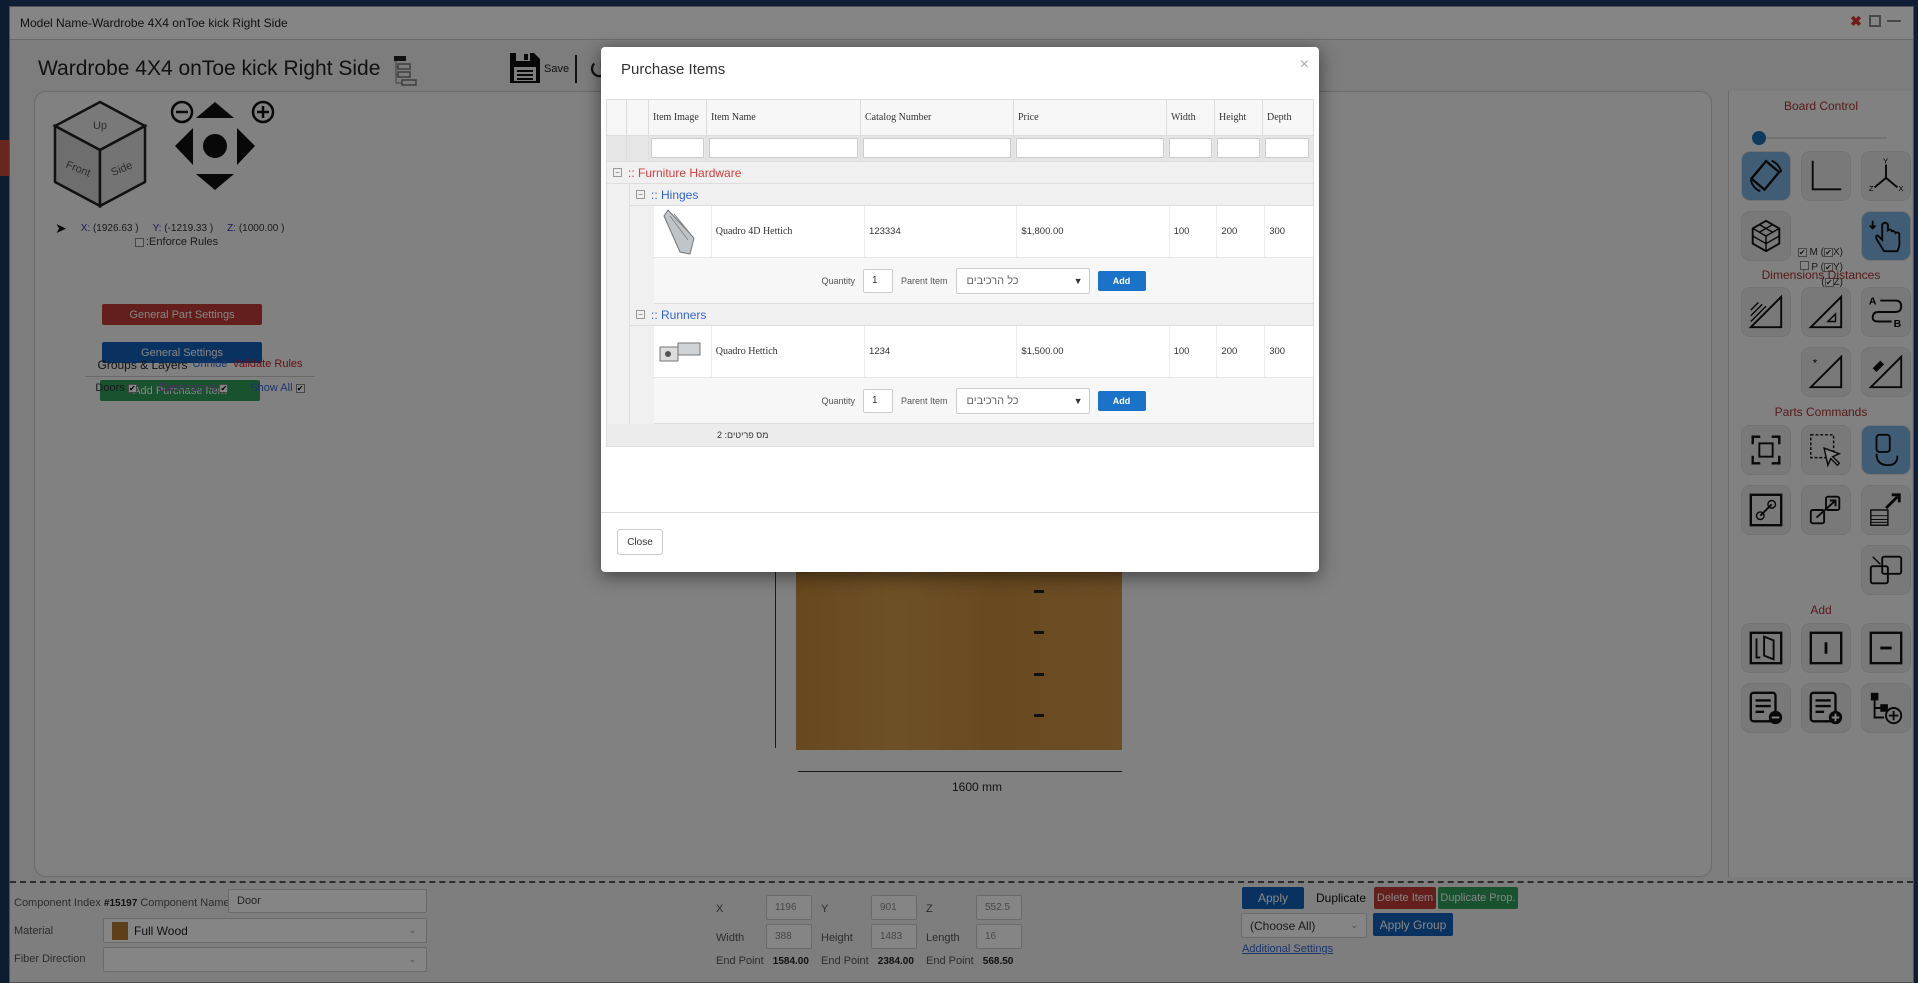  What do you see at coordinates (937, 117) in the screenshot?
I see `col-catalog-number: Catalog Number` at bounding box center [937, 117].